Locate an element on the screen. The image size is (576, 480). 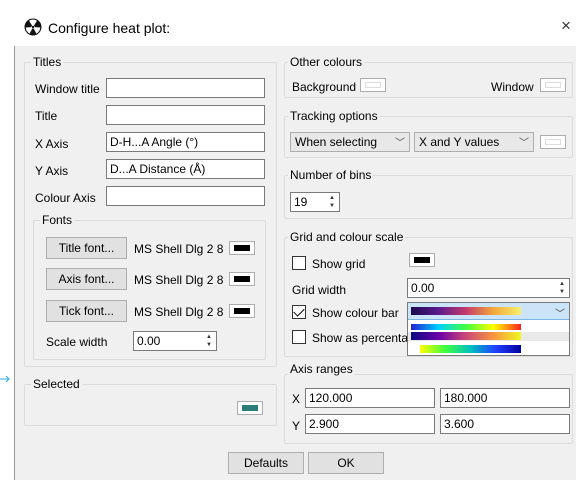
titles-group-label: Titles is located at coordinates (47, 62).